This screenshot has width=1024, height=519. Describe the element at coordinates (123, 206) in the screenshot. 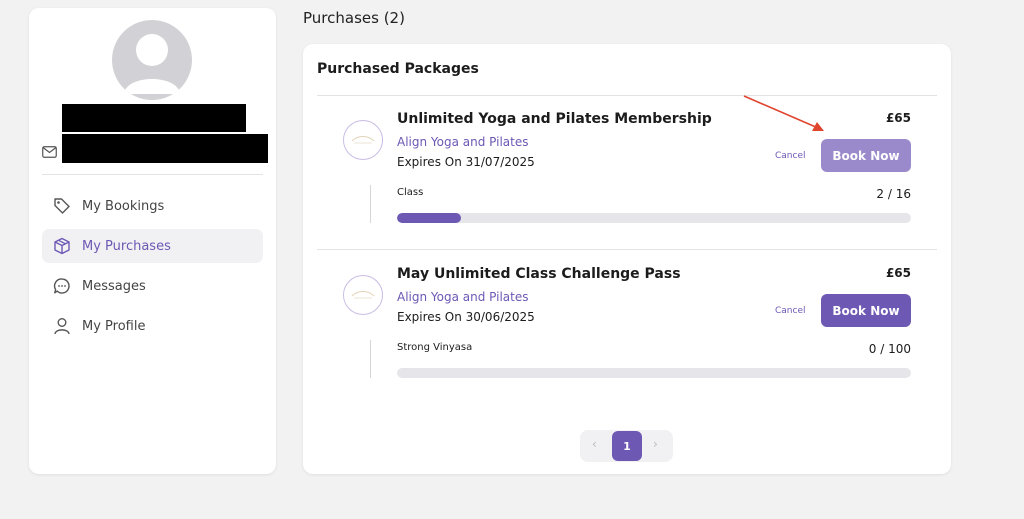

I see `sidebar-item-label: My Bookings` at that location.